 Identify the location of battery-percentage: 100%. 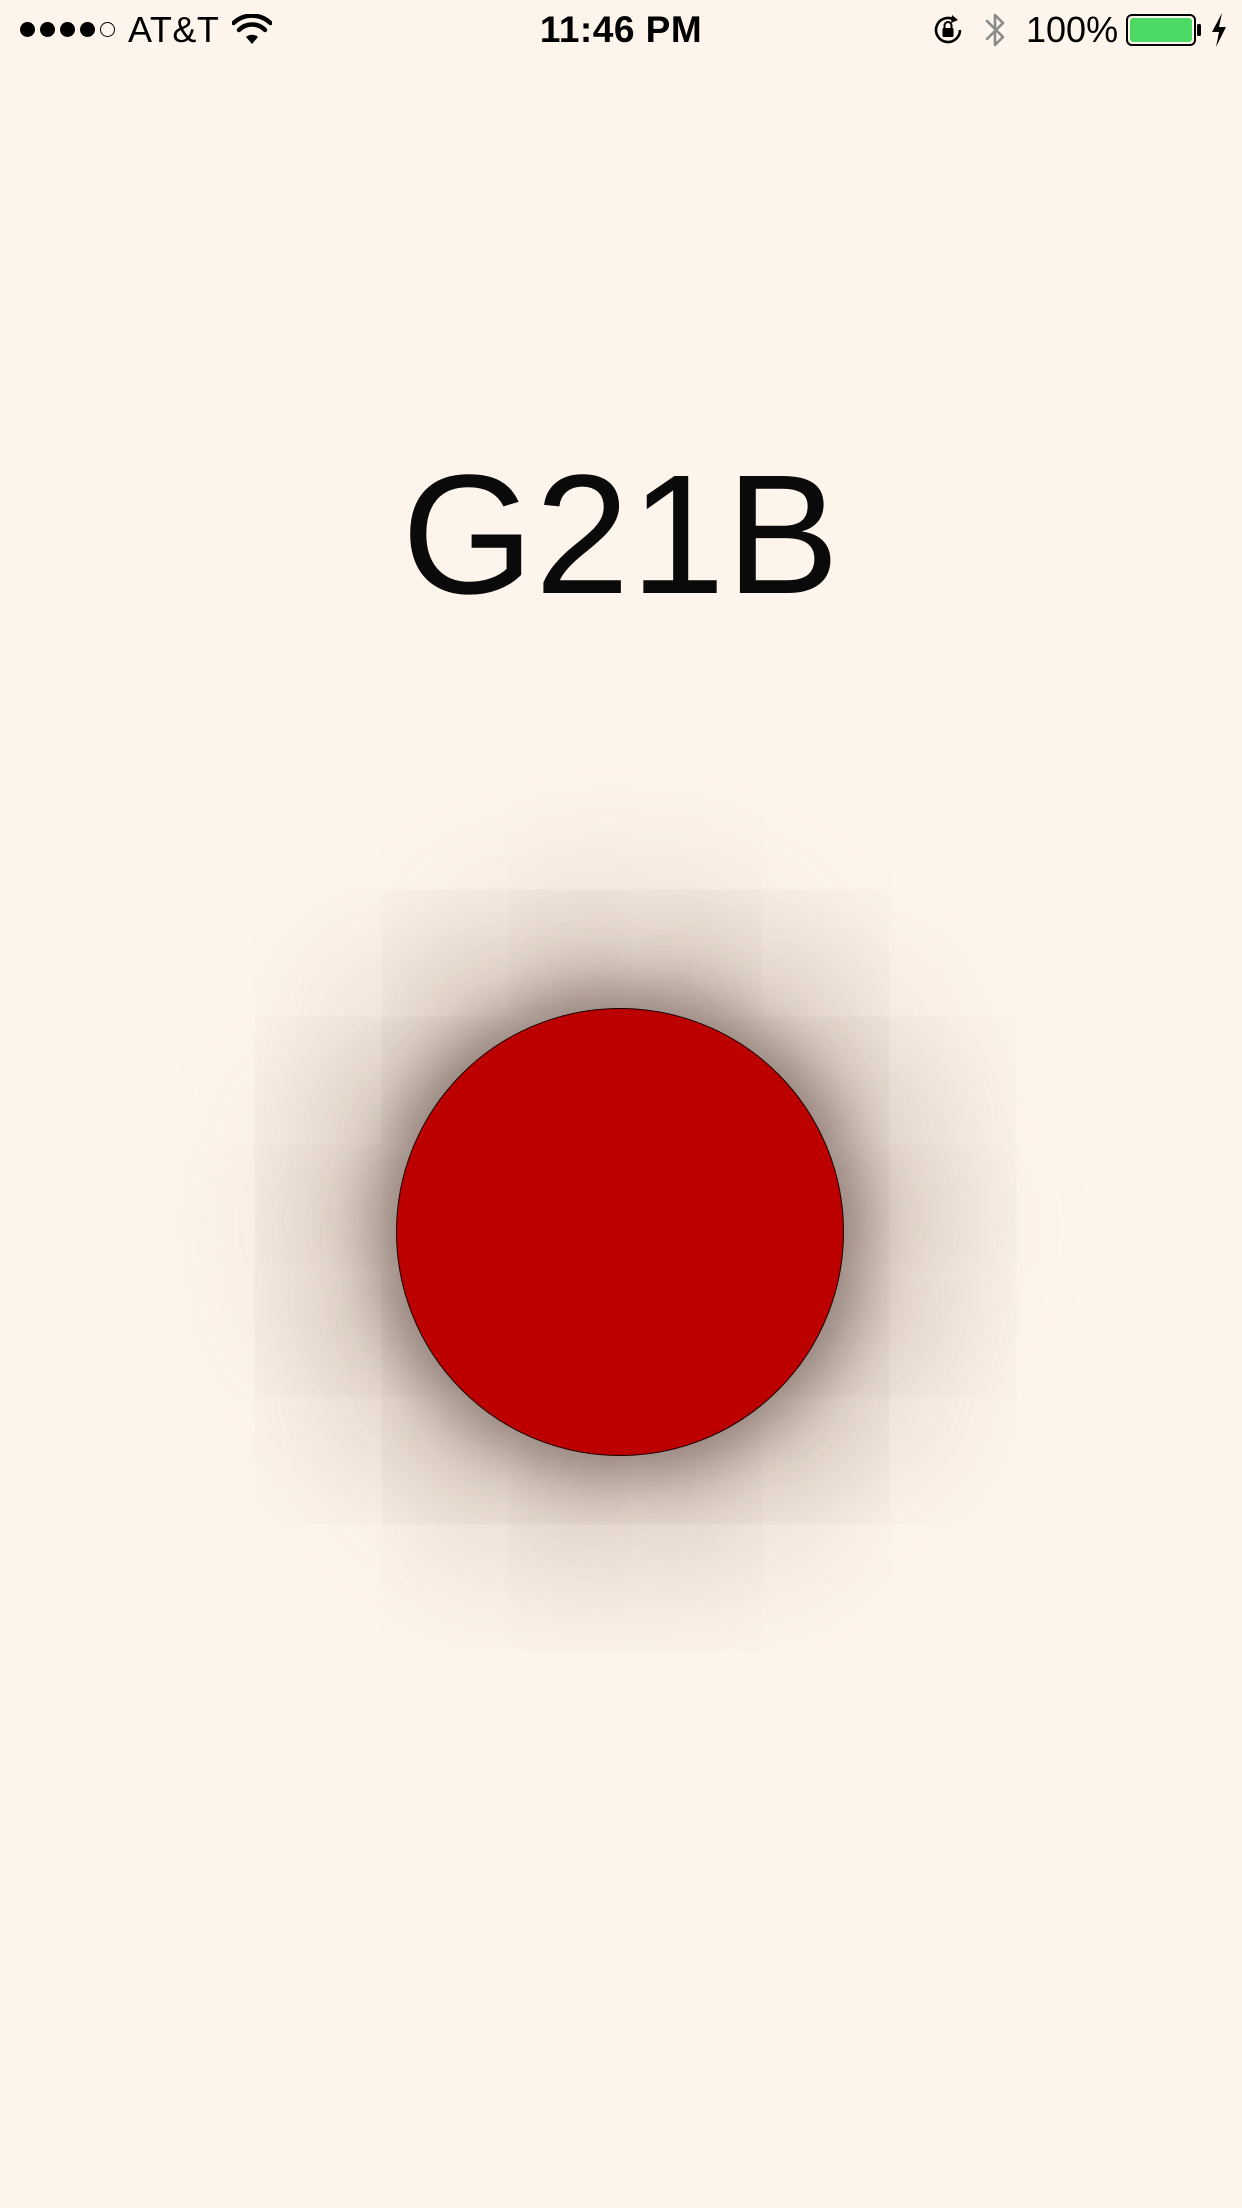
(1072, 29).